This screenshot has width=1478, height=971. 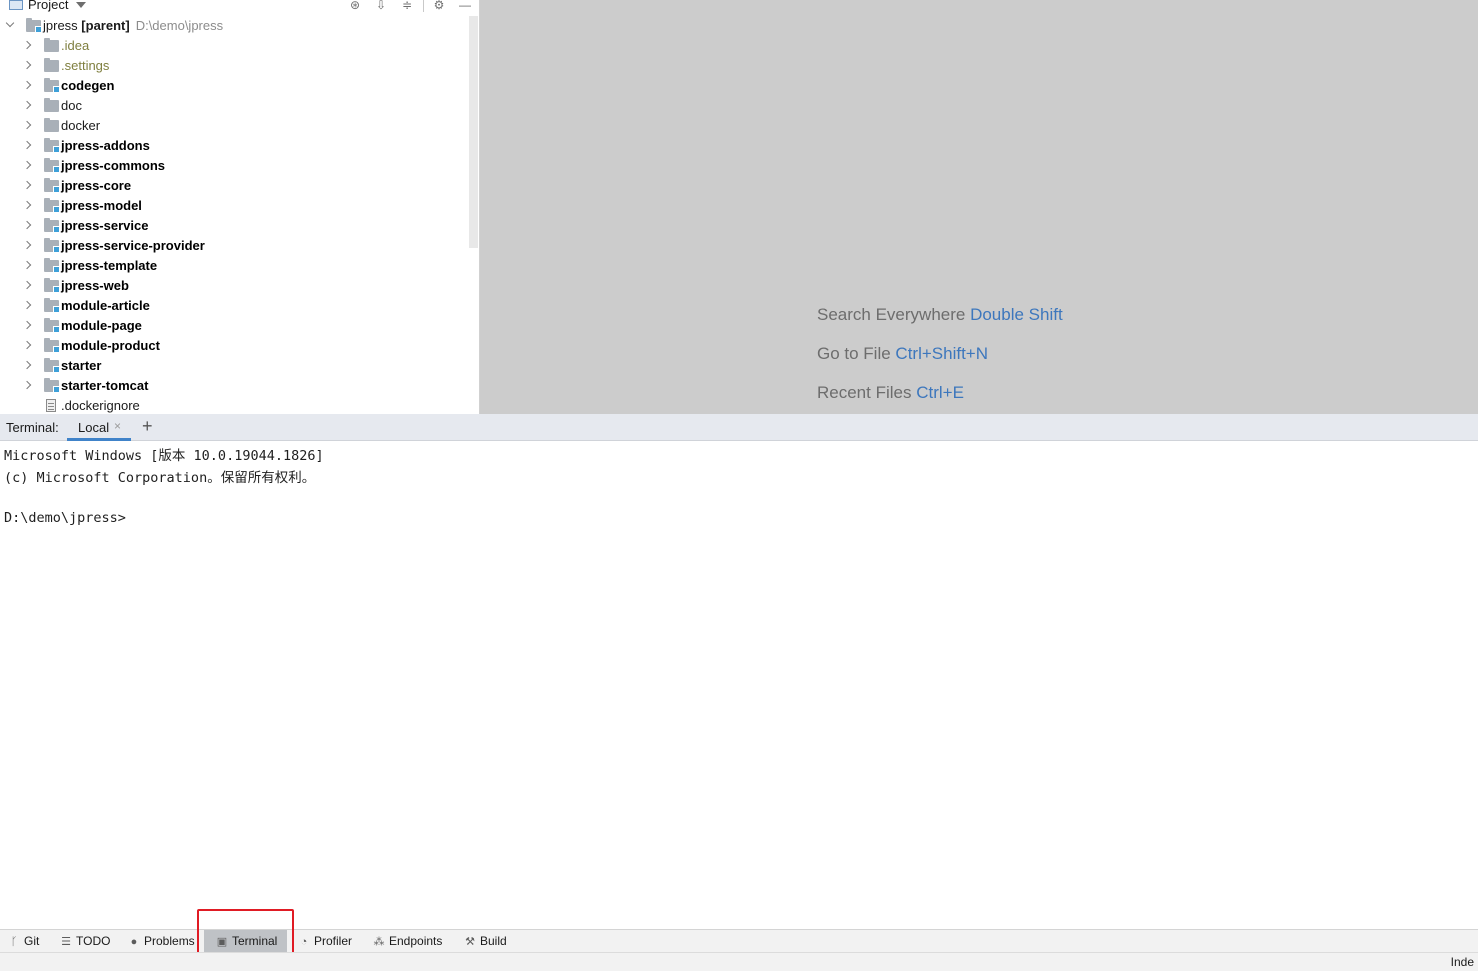 I want to click on tool-profiler: ◔ Profiler, so click(x=325, y=941).